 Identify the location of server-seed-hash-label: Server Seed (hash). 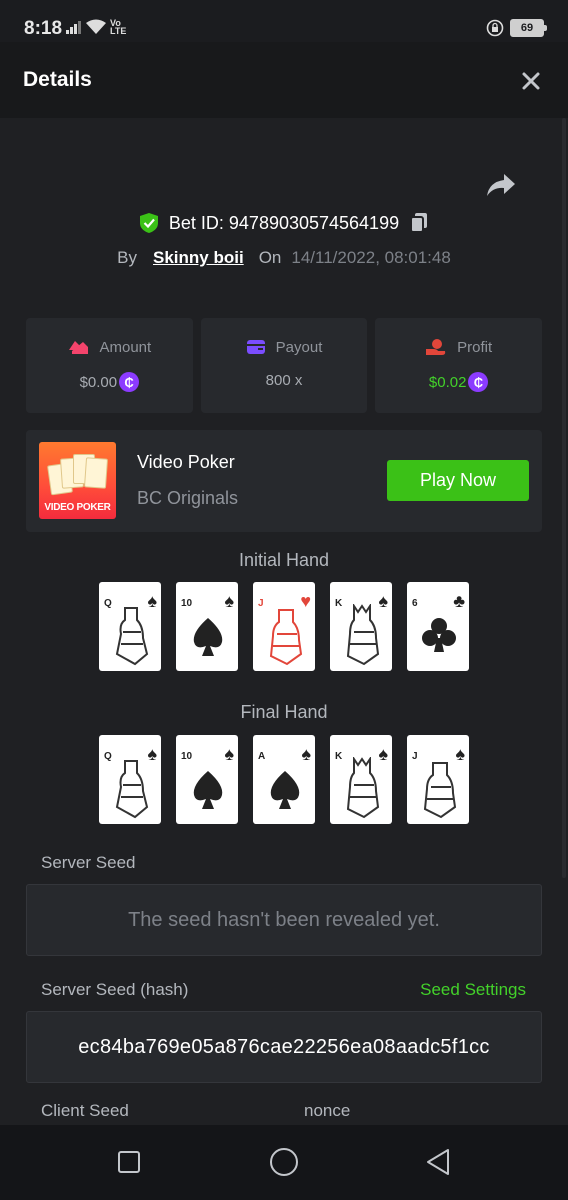
(115, 989).